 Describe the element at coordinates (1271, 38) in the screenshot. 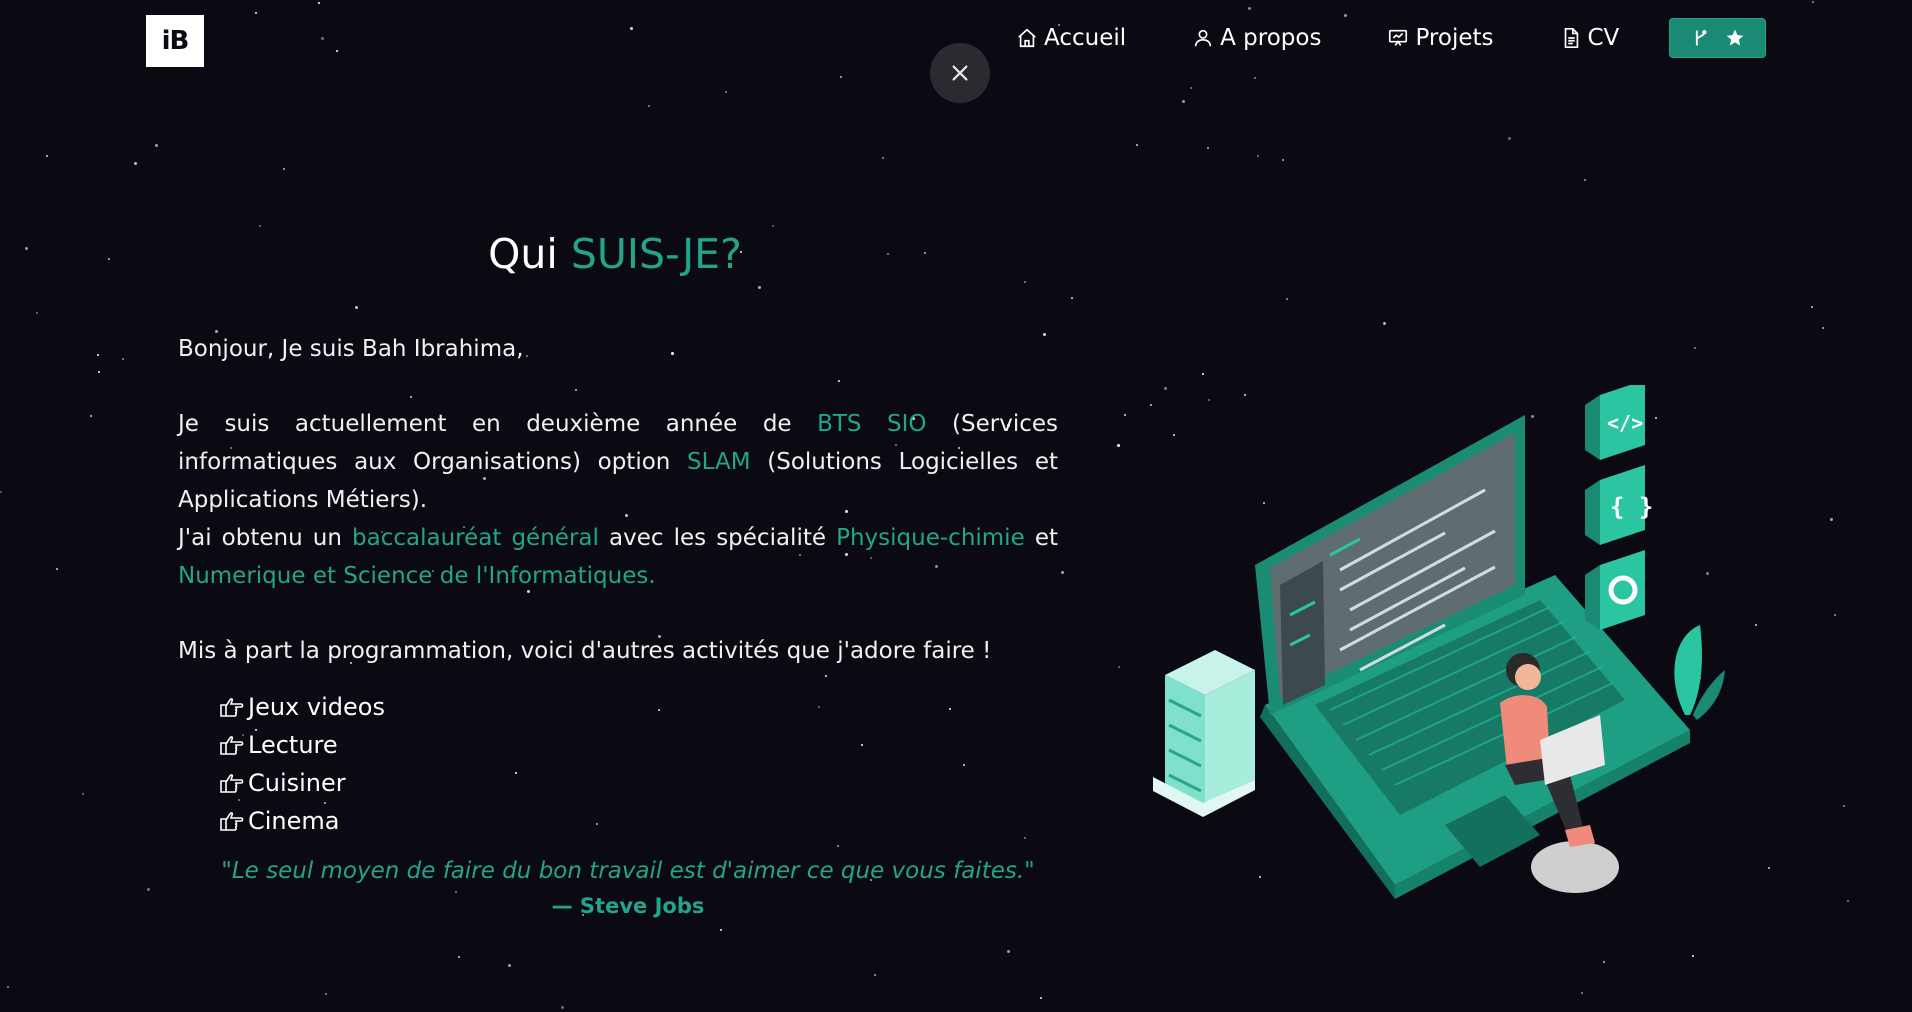

I see `nav-item-label: A propos` at that location.